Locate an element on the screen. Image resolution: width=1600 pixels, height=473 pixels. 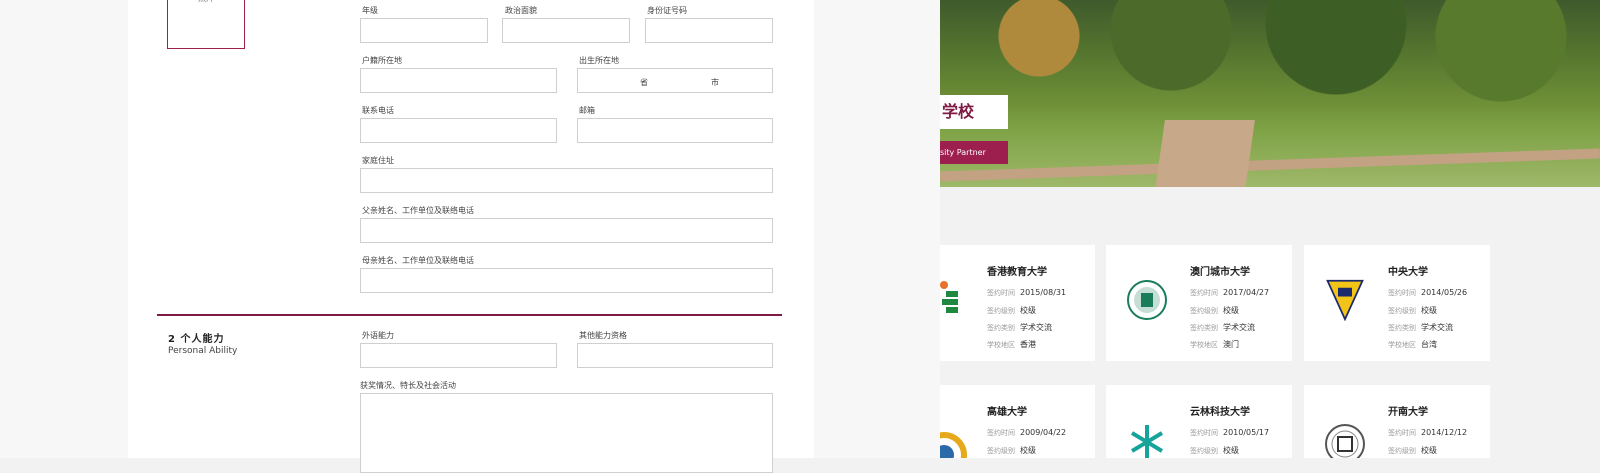
school-card: 云林科技大学 签约时间 2010/05/17 签约级别 校级 is located at coordinates (1199, 421).